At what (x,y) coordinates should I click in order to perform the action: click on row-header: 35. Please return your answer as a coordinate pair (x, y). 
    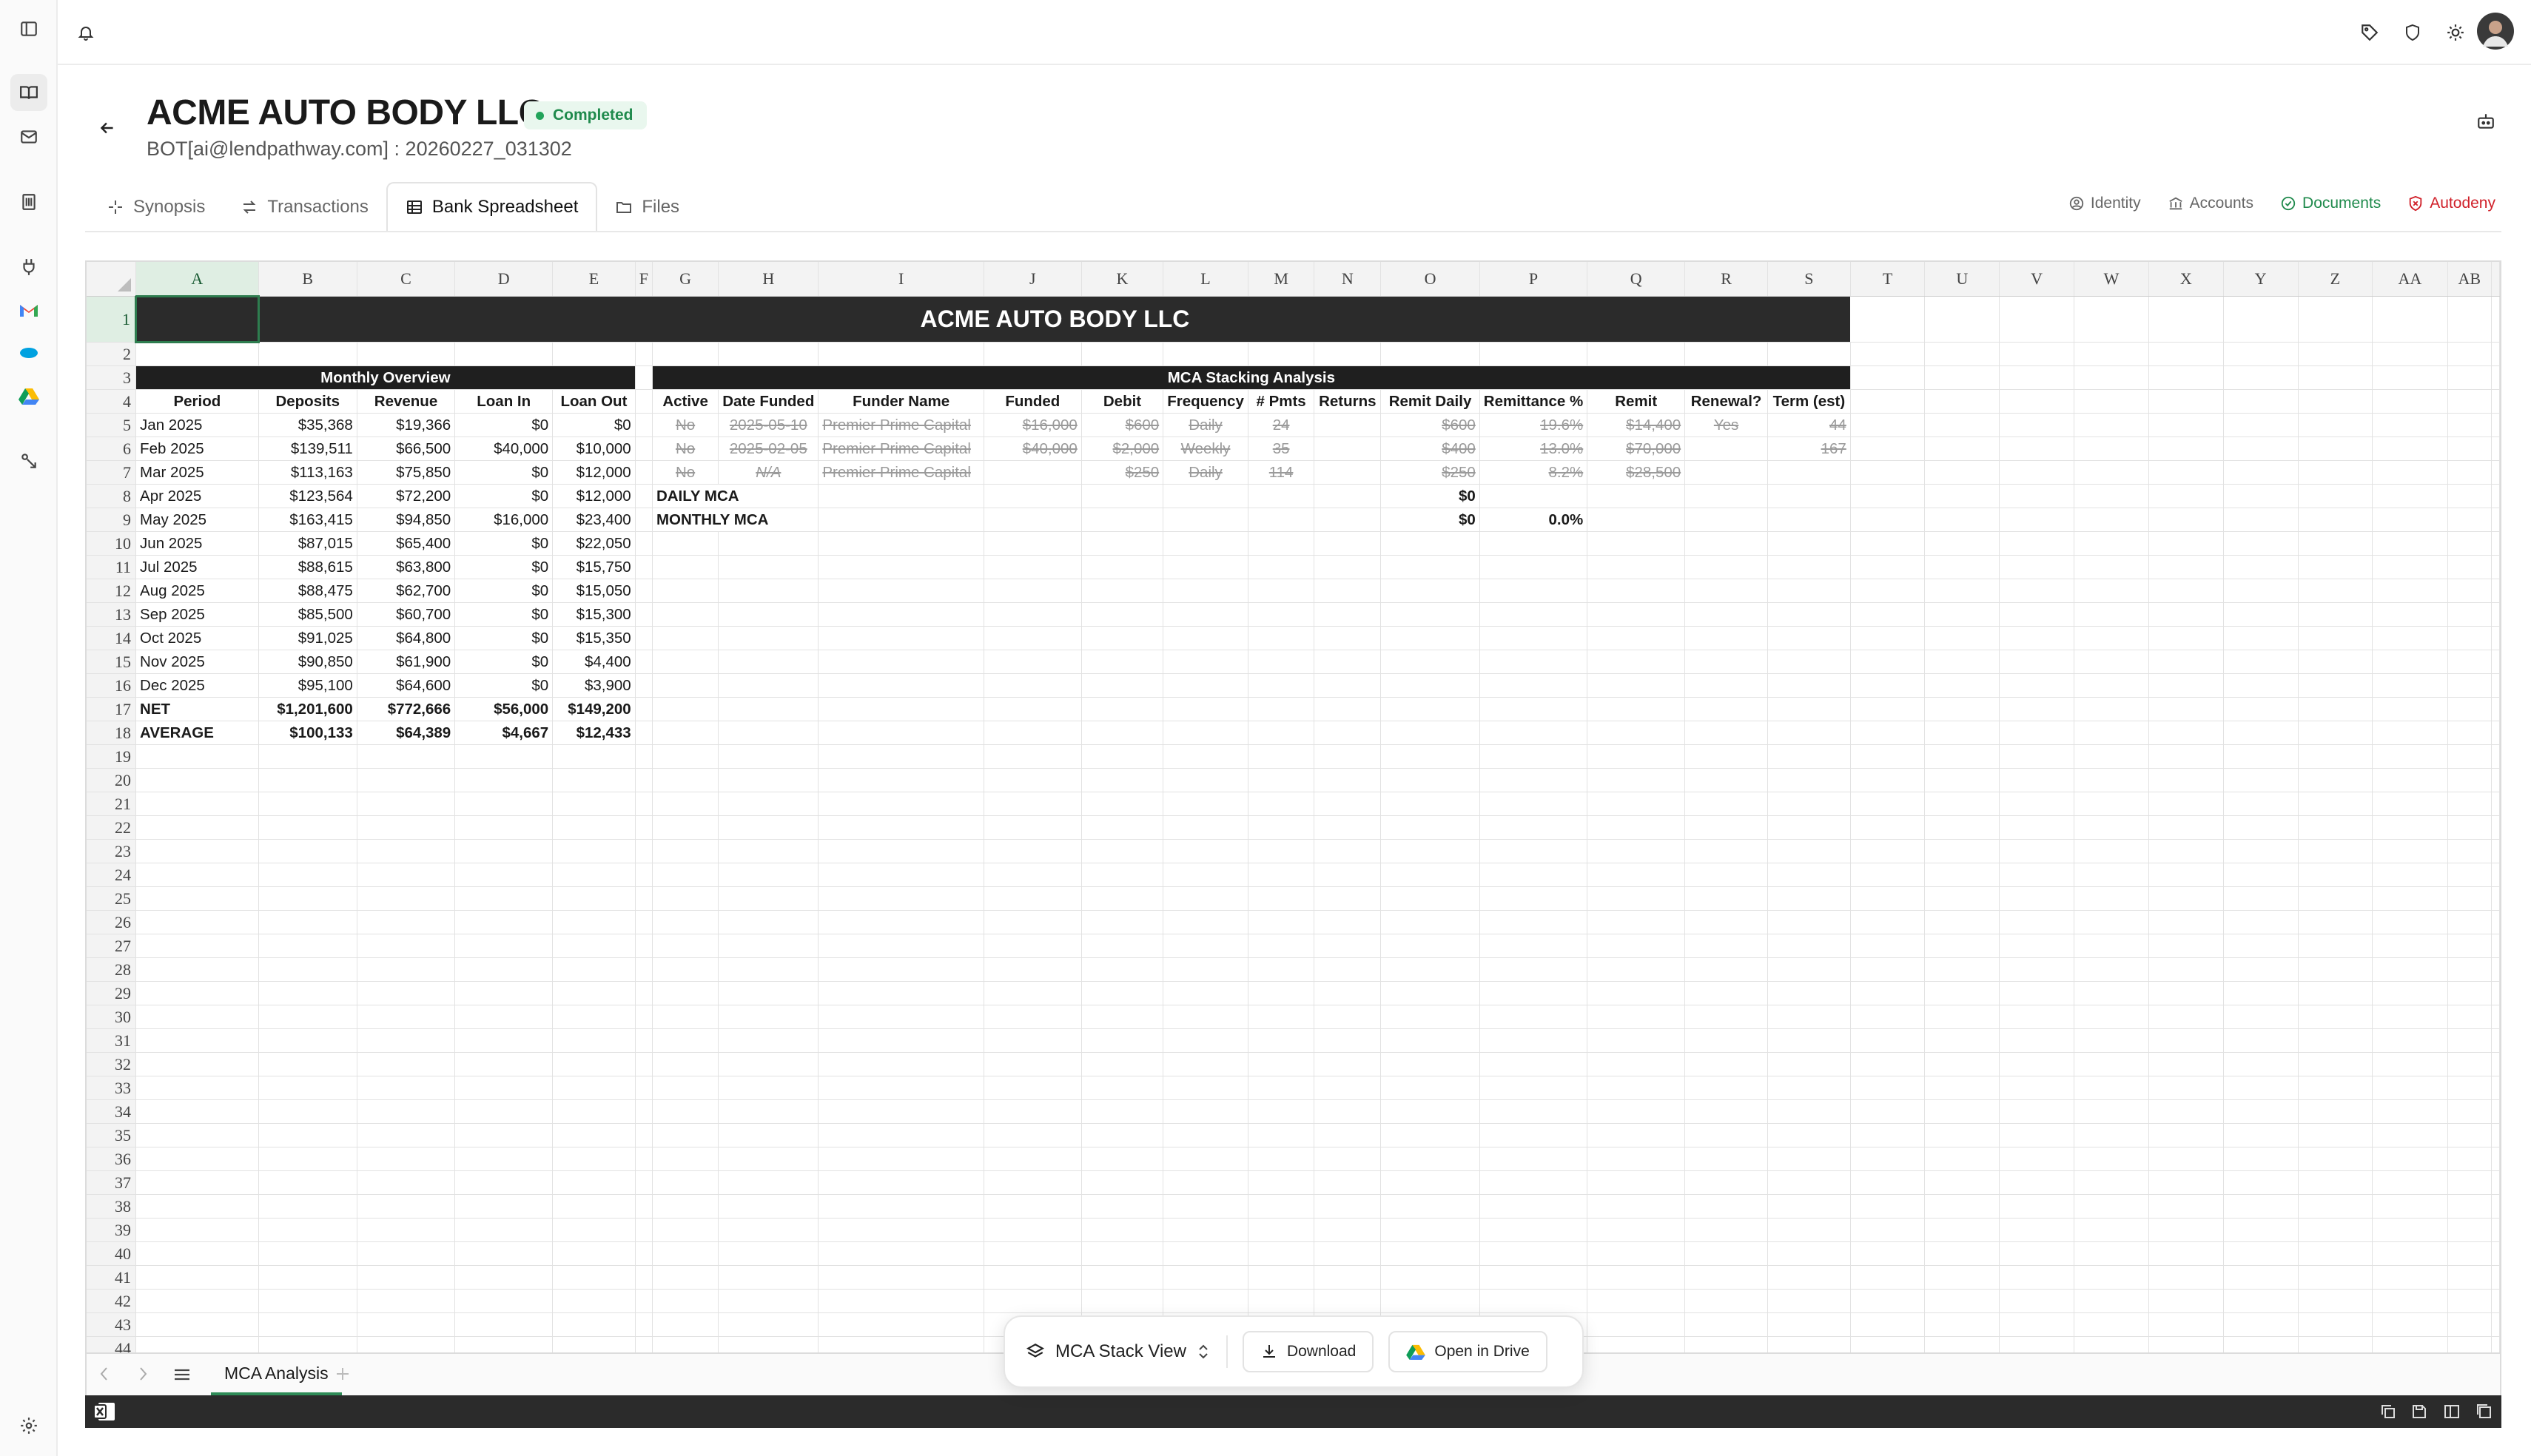
    Looking at the image, I should click on (112, 1135).